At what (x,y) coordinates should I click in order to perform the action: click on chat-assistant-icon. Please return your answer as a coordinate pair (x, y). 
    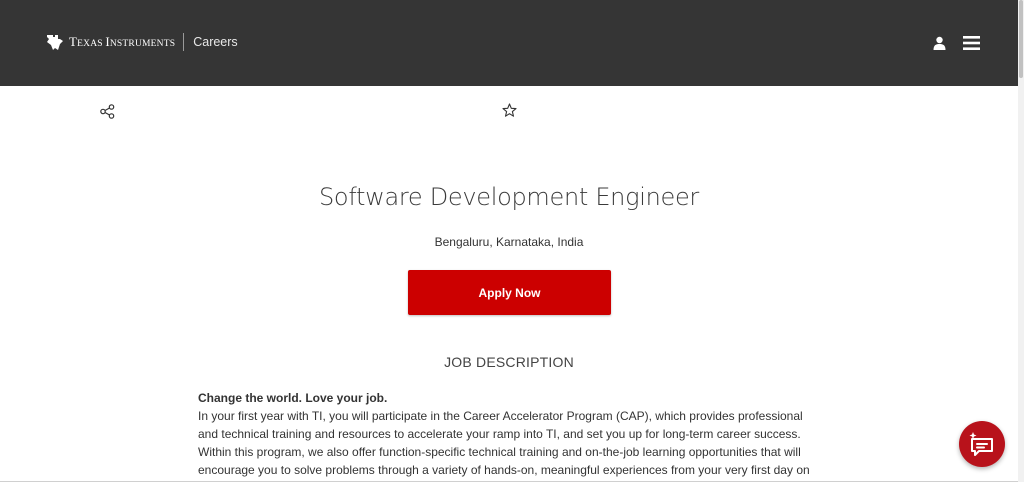
    Looking at the image, I should click on (981, 444).